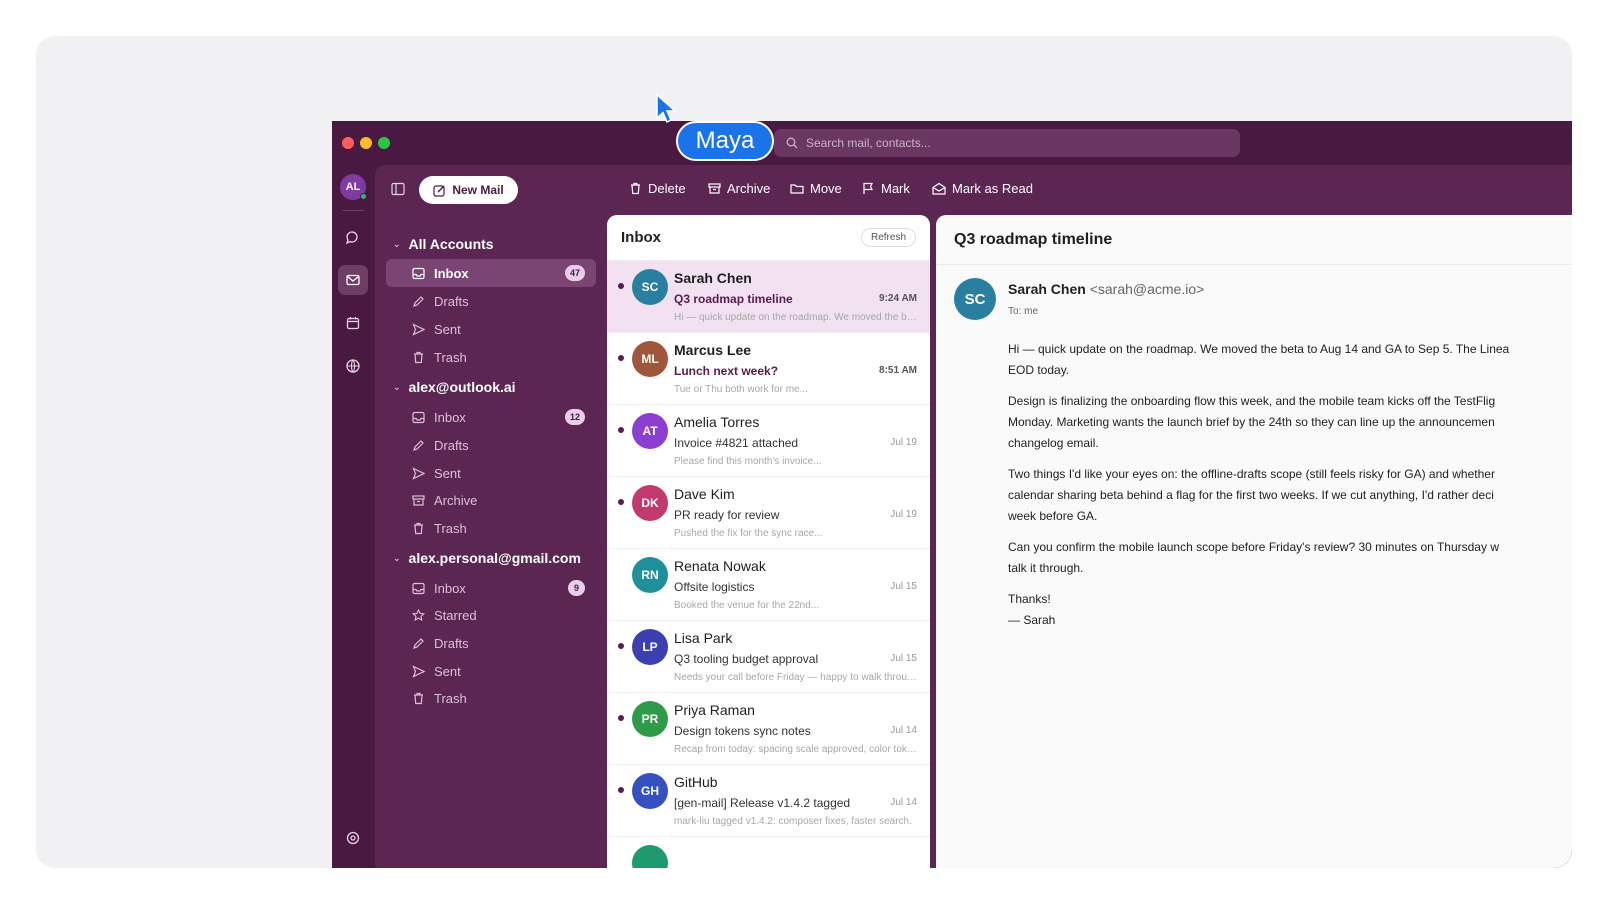 This screenshot has height=900, width=1600. Describe the element at coordinates (727, 515) in the screenshot. I see `message-subject: PR ready for review` at that location.